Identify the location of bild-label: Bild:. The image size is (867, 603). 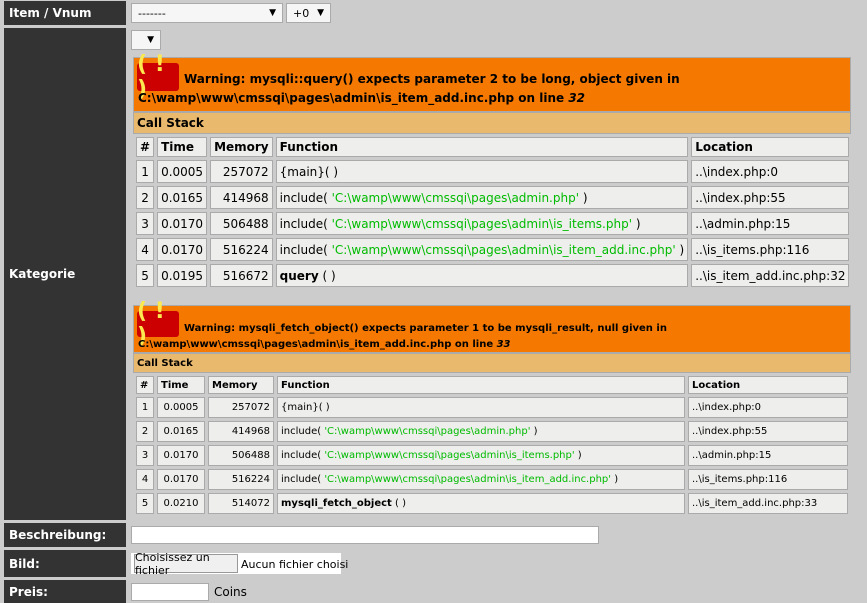
(65, 563).